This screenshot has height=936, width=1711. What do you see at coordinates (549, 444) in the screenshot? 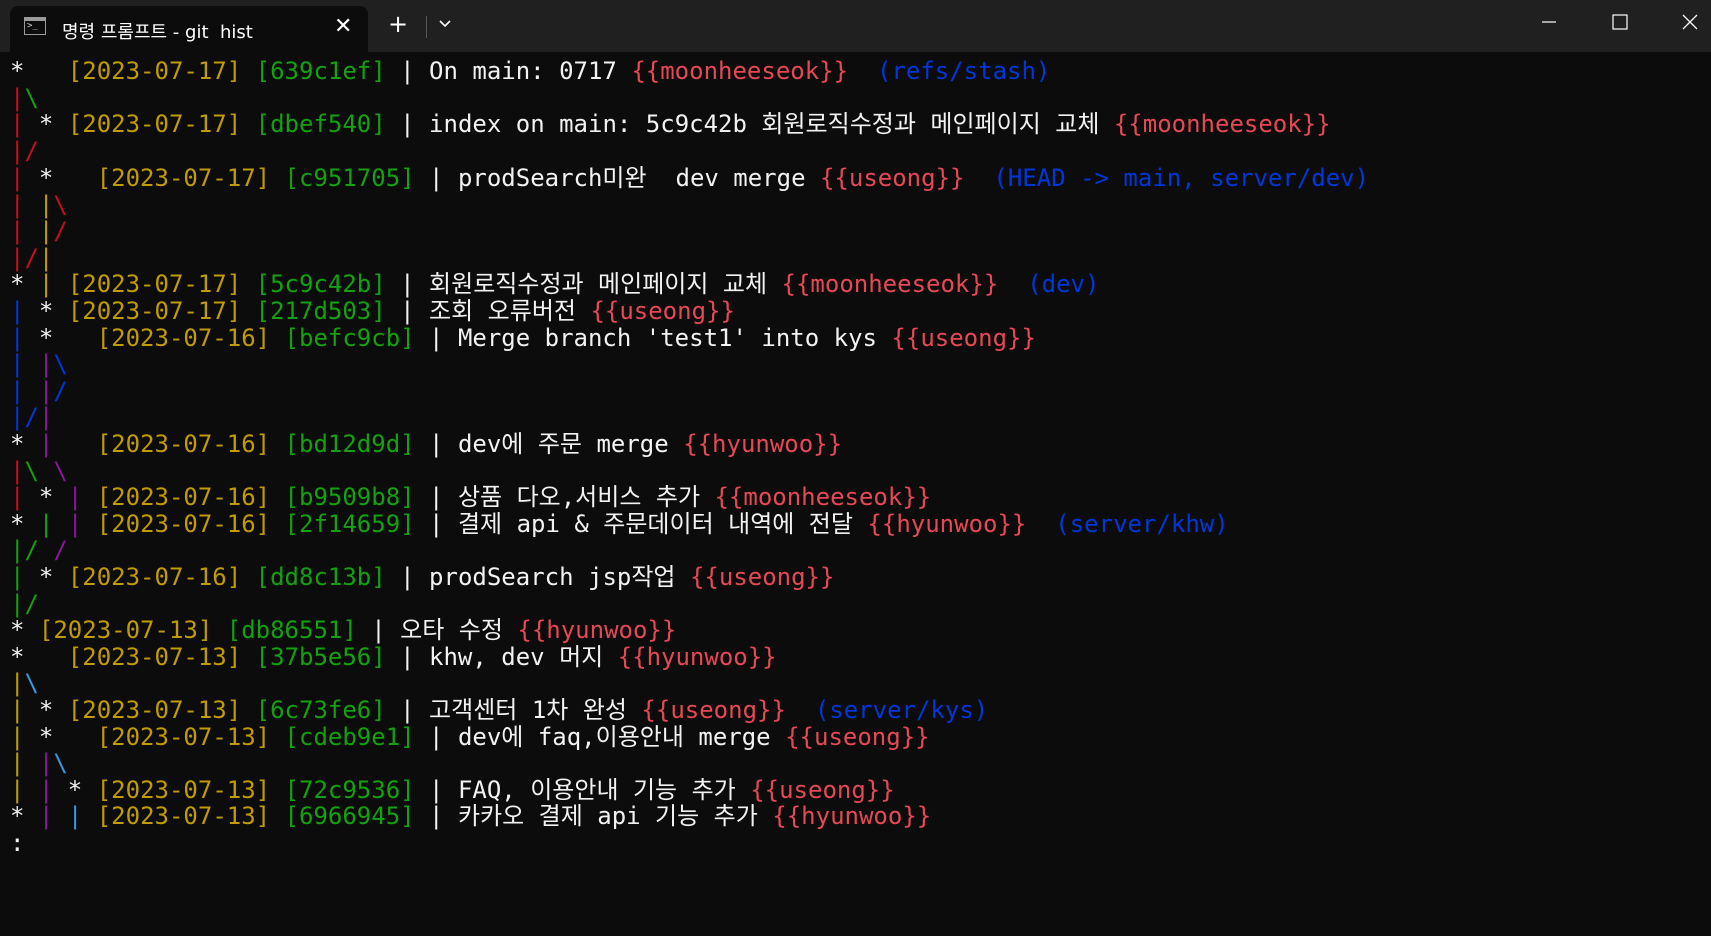
I see `terminal-segment: | dev에 주문 merge` at bounding box center [549, 444].